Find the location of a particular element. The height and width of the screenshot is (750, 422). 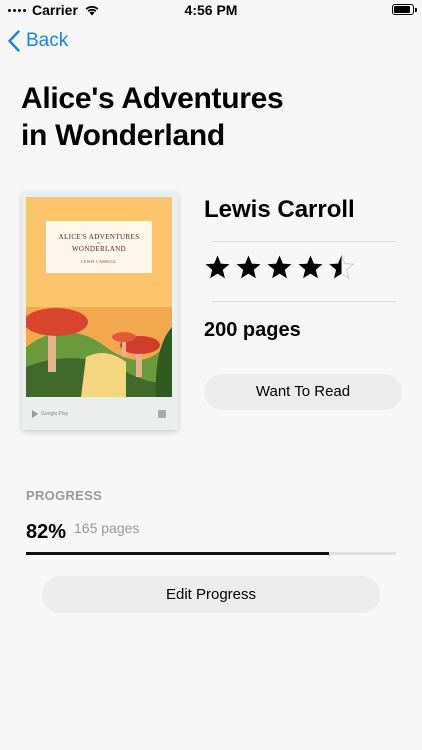

book-icon is located at coordinates (162, 414).